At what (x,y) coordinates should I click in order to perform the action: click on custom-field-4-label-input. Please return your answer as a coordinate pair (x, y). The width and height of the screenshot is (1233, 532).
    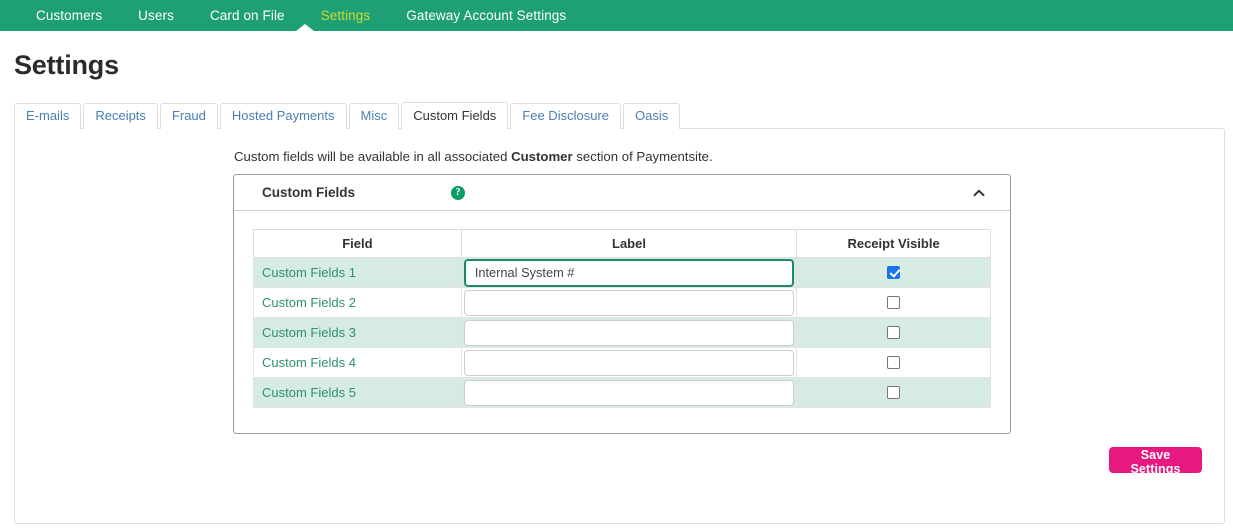
    Looking at the image, I should click on (629, 362).